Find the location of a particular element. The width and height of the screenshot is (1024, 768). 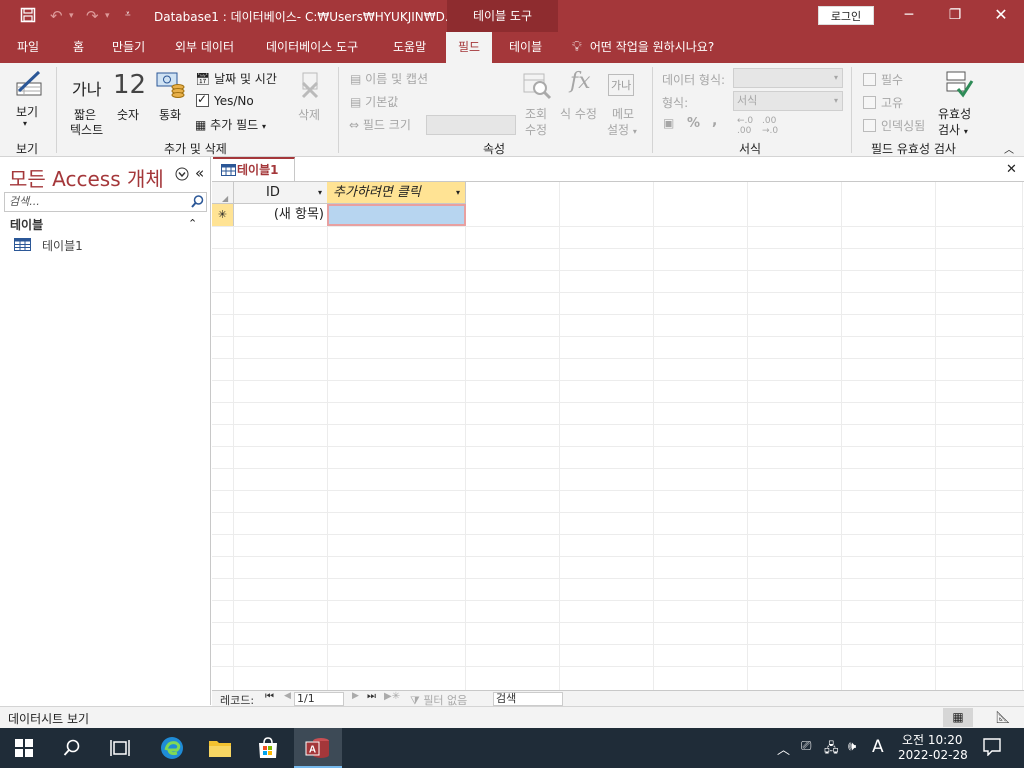

clock-time: 오전 10:20 is located at coordinates (932, 739).